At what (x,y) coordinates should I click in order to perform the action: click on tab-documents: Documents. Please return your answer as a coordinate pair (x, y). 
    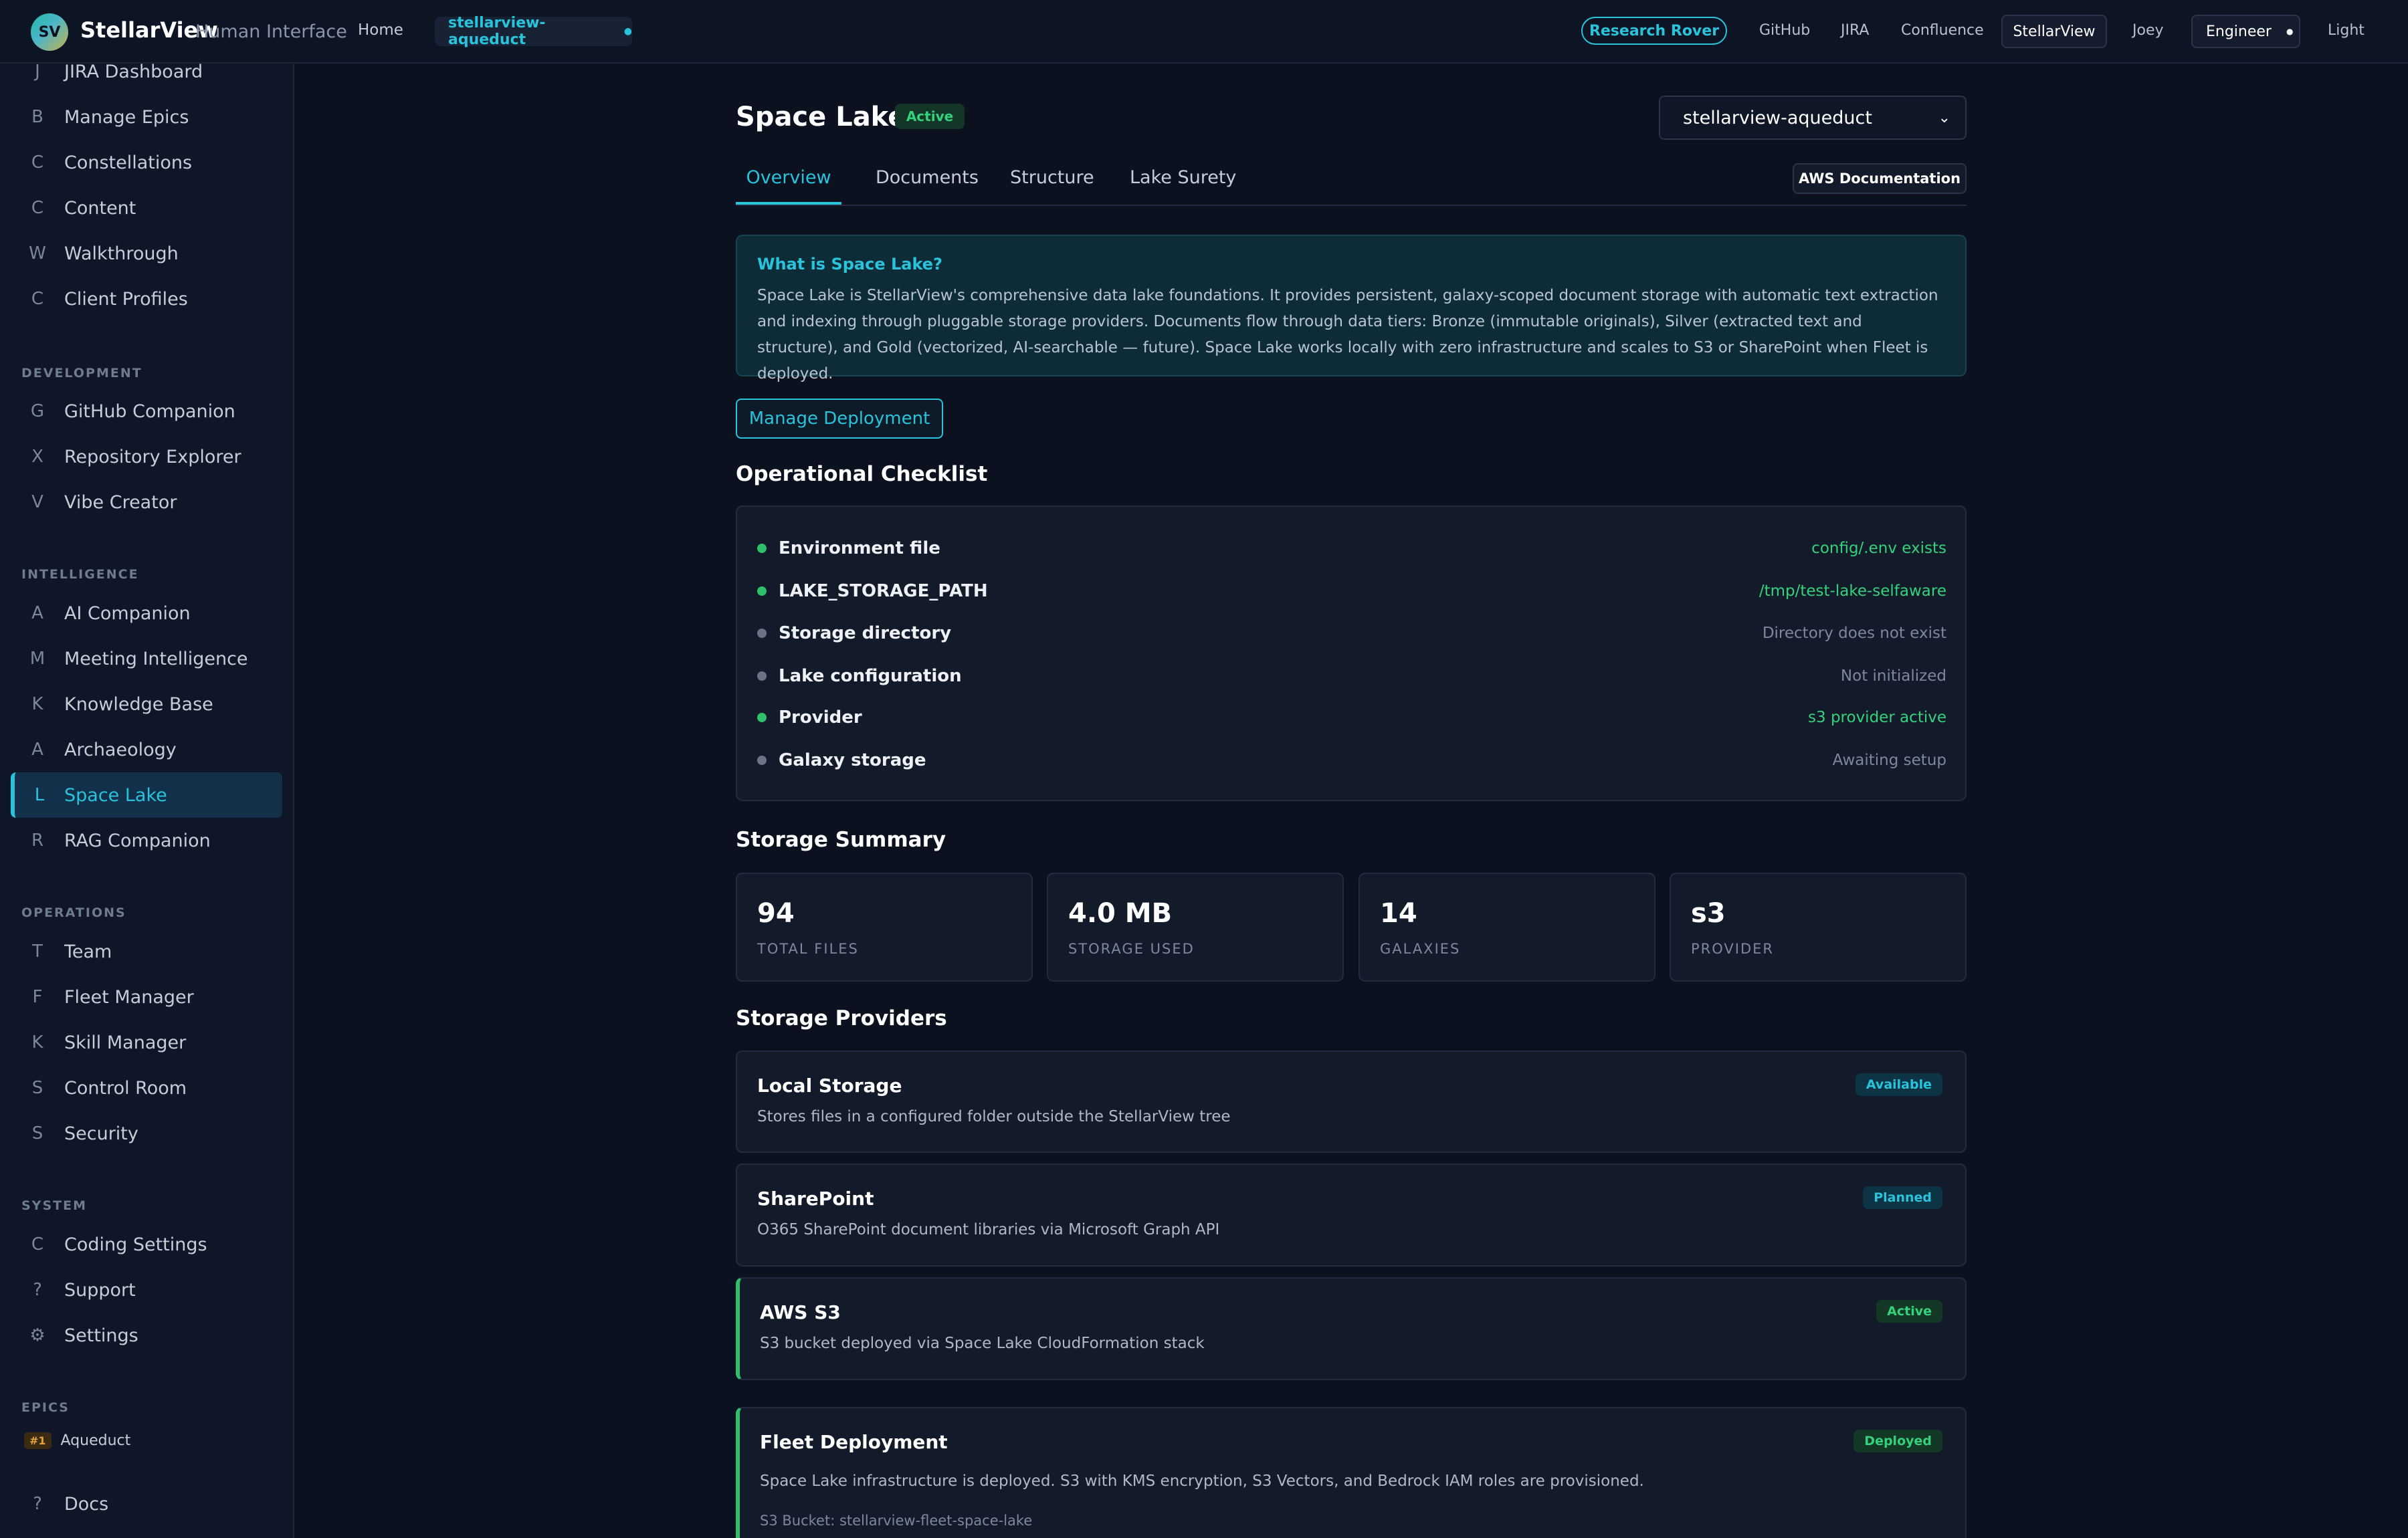
    Looking at the image, I should click on (927, 186).